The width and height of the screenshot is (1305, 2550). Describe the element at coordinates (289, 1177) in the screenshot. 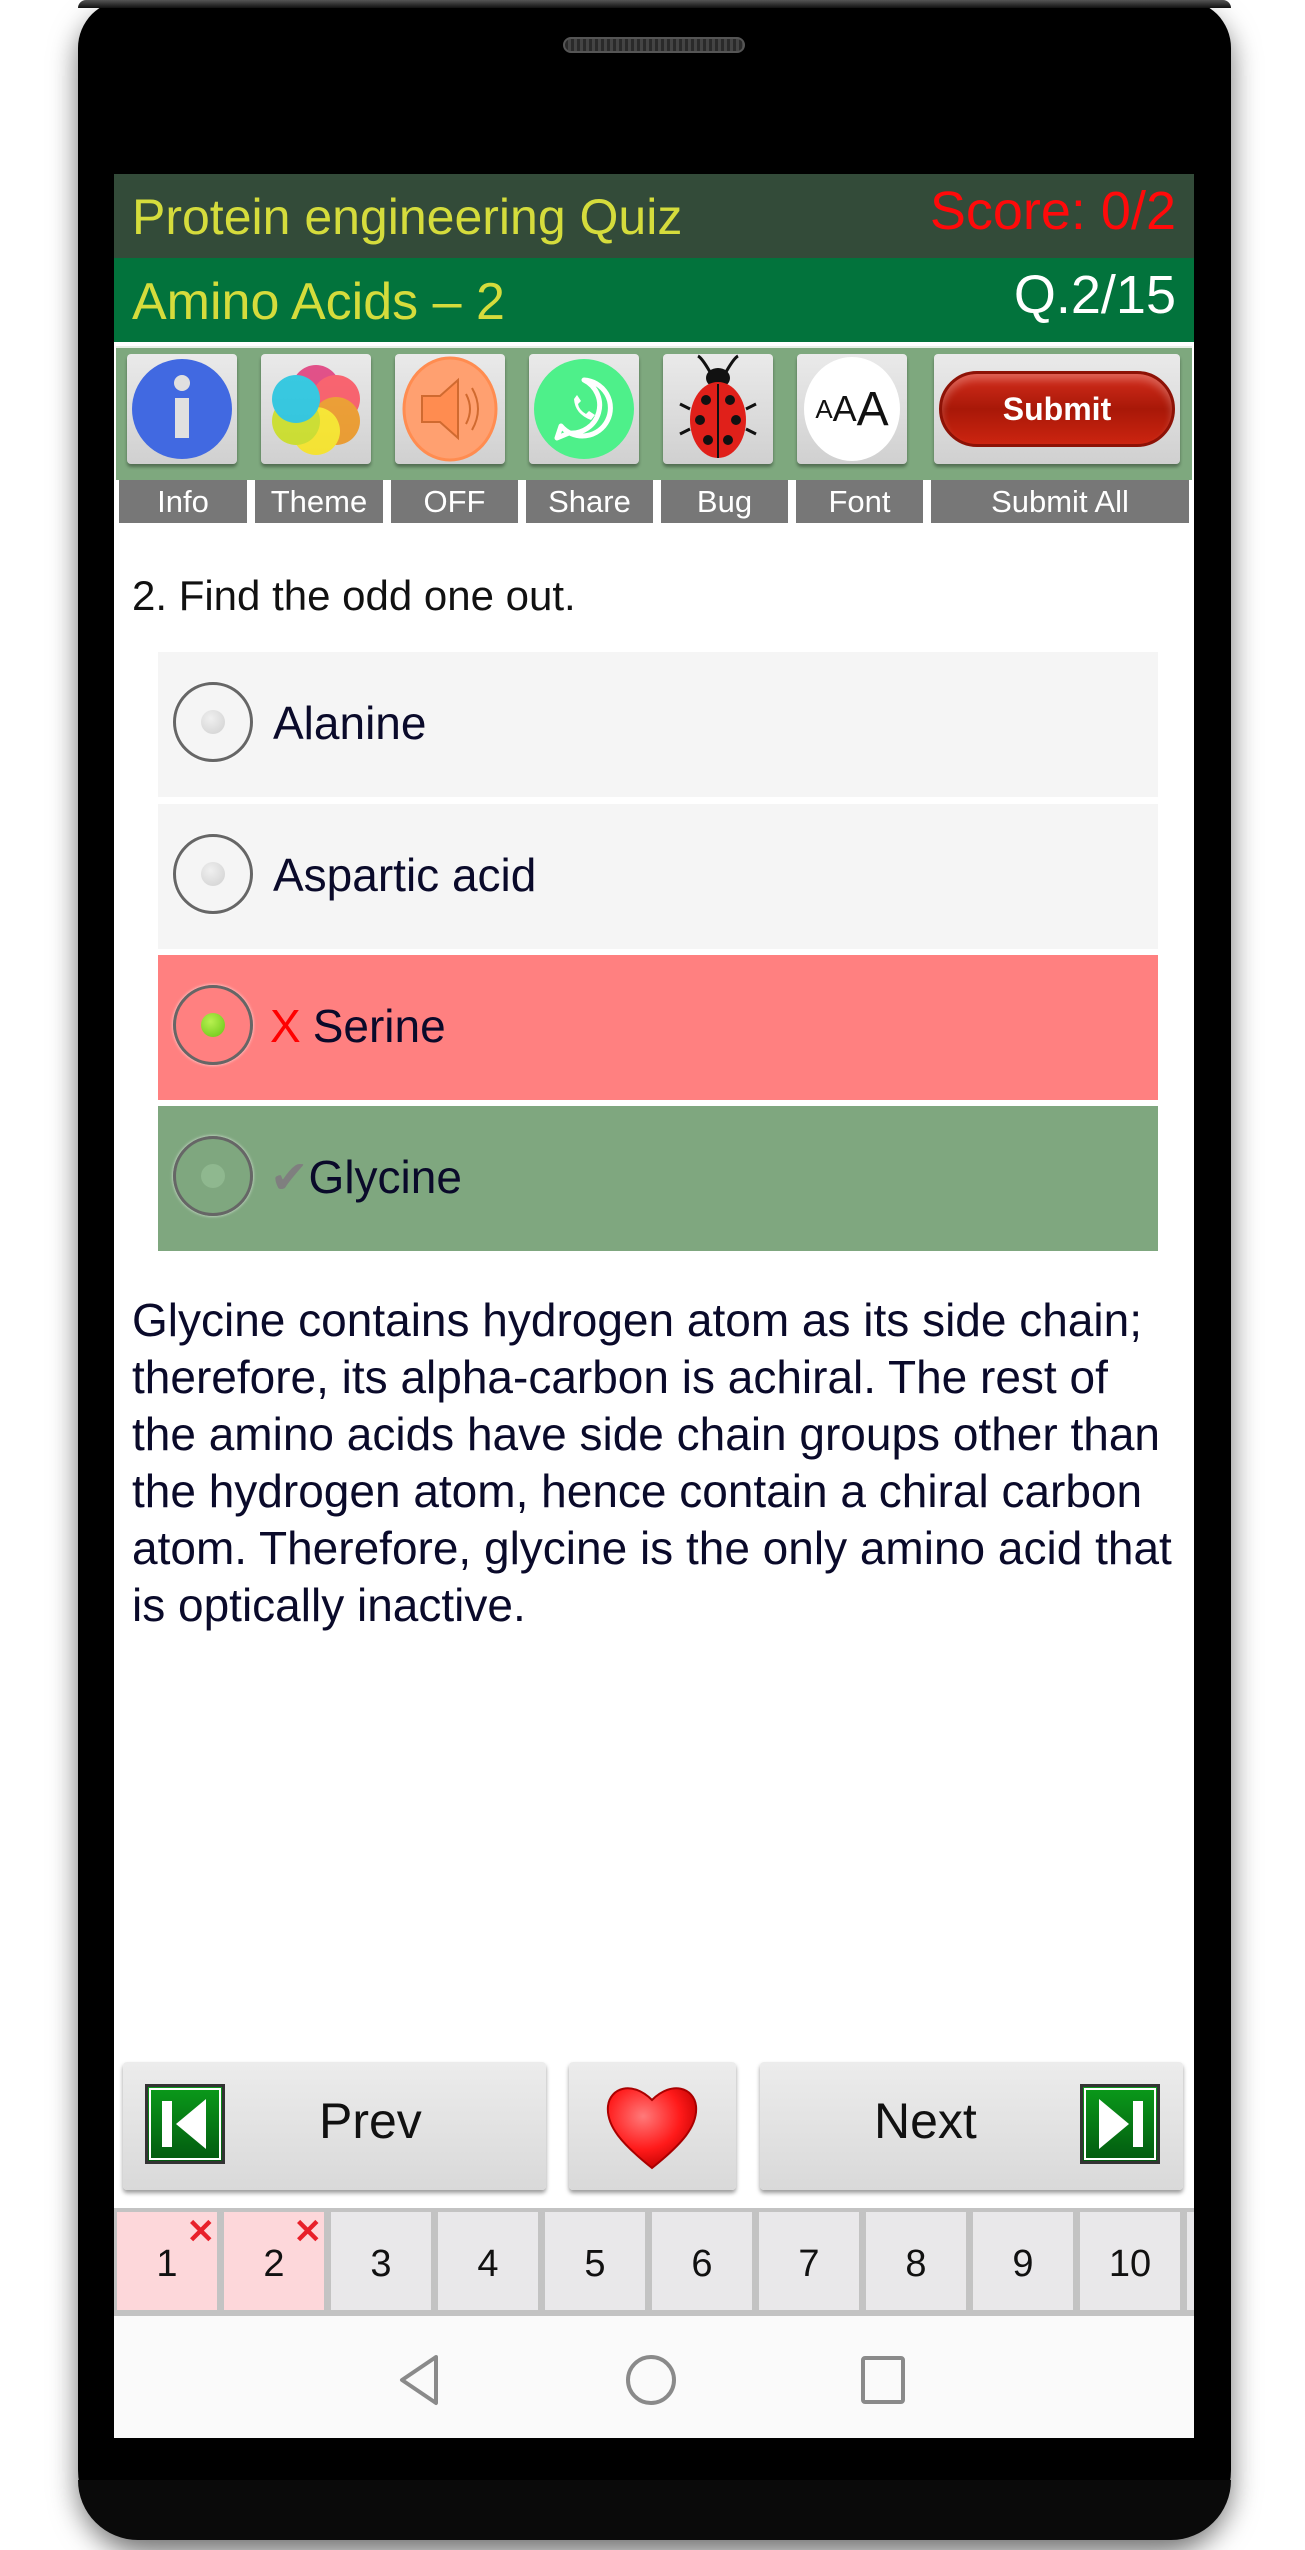

I see `check-mark-icon: ✔` at that location.